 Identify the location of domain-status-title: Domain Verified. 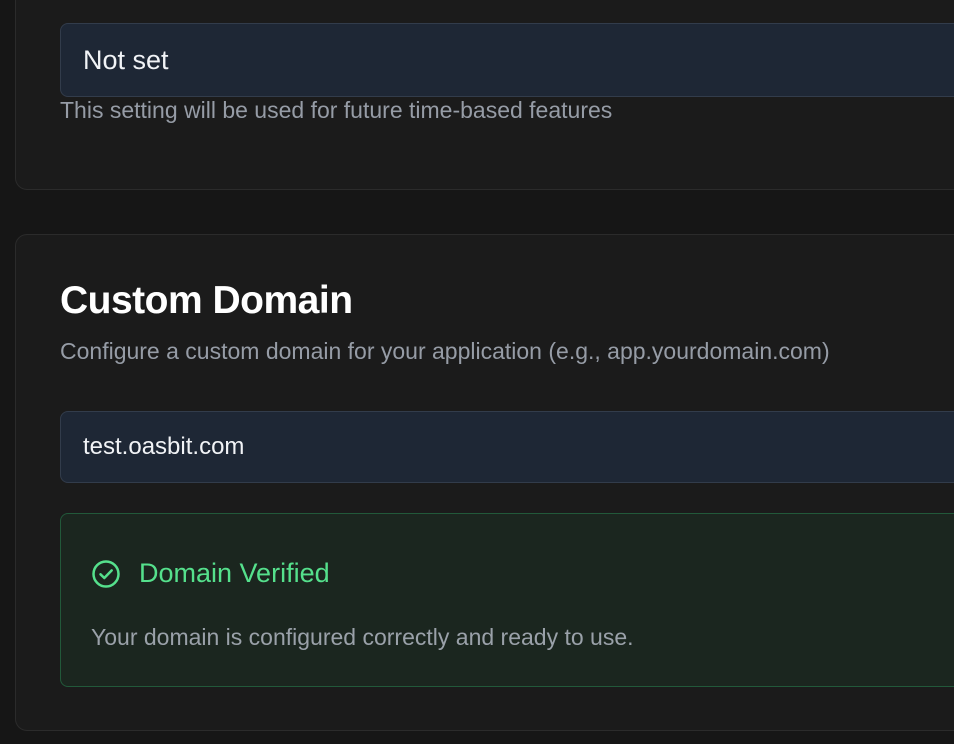
(234, 573).